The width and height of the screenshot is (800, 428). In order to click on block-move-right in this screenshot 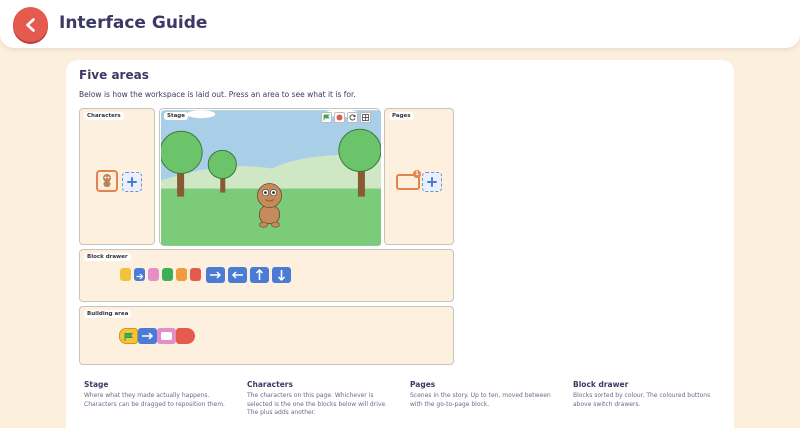, I will do `click(215, 275)`.